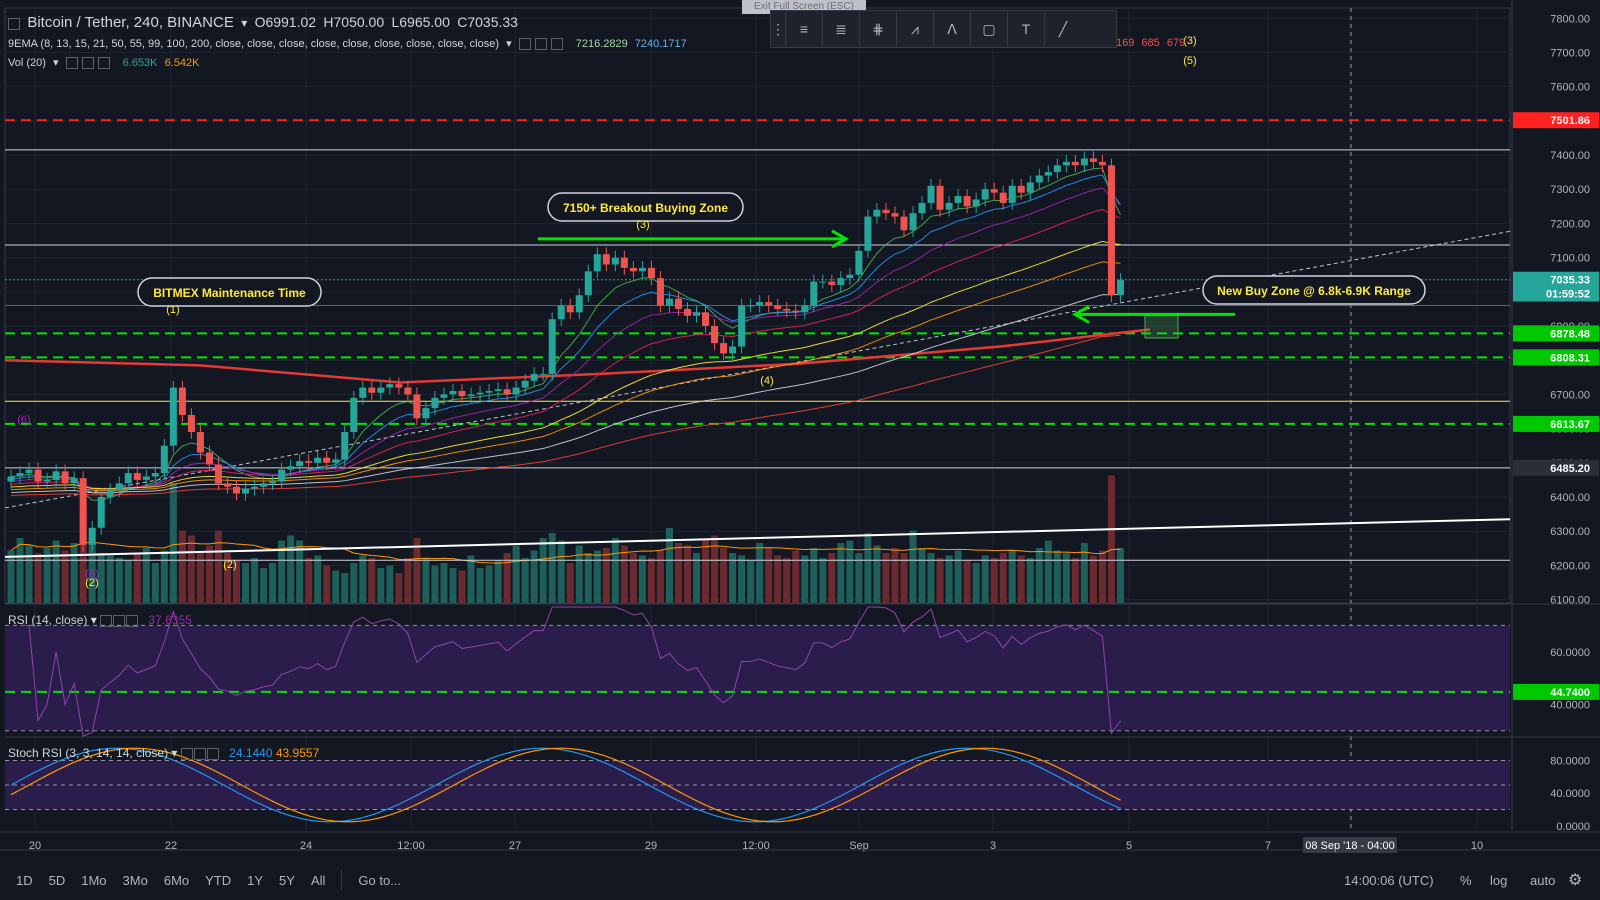 The height and width of the screenshot is (900, 1600). Describe the element at coordinates (255, 880) in the screenshot. I see `range-1y-button: 1Y` at that location.